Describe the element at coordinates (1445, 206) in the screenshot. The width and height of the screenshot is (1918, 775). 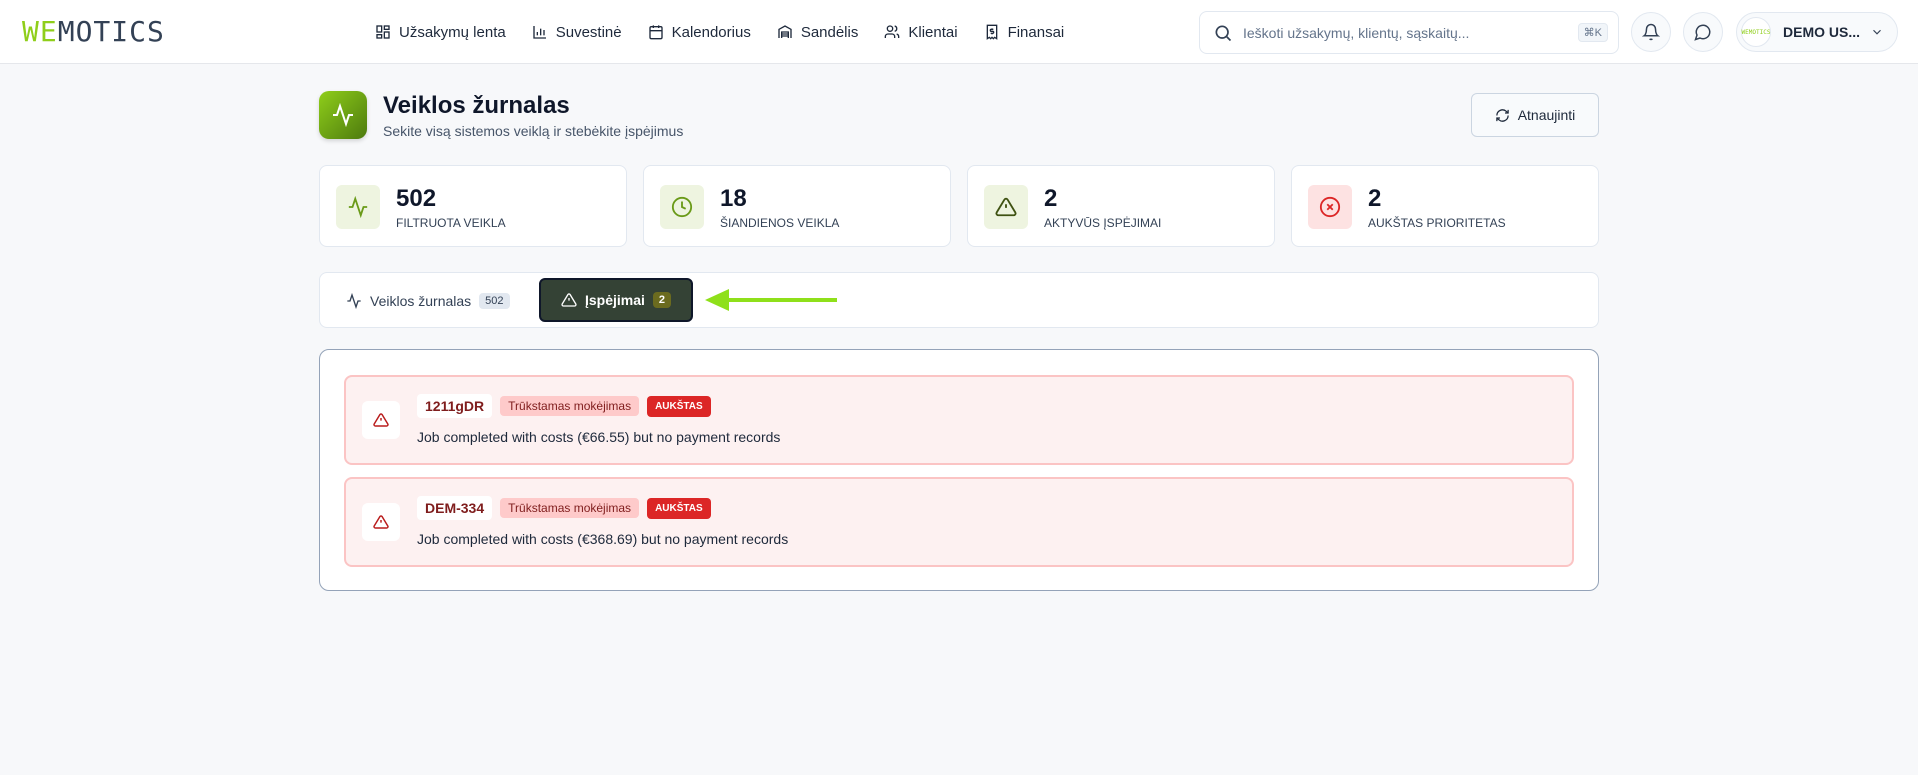
I see `stat-card-high-priority: 2 AUKŠTAS PRIORITETAS` at that location.